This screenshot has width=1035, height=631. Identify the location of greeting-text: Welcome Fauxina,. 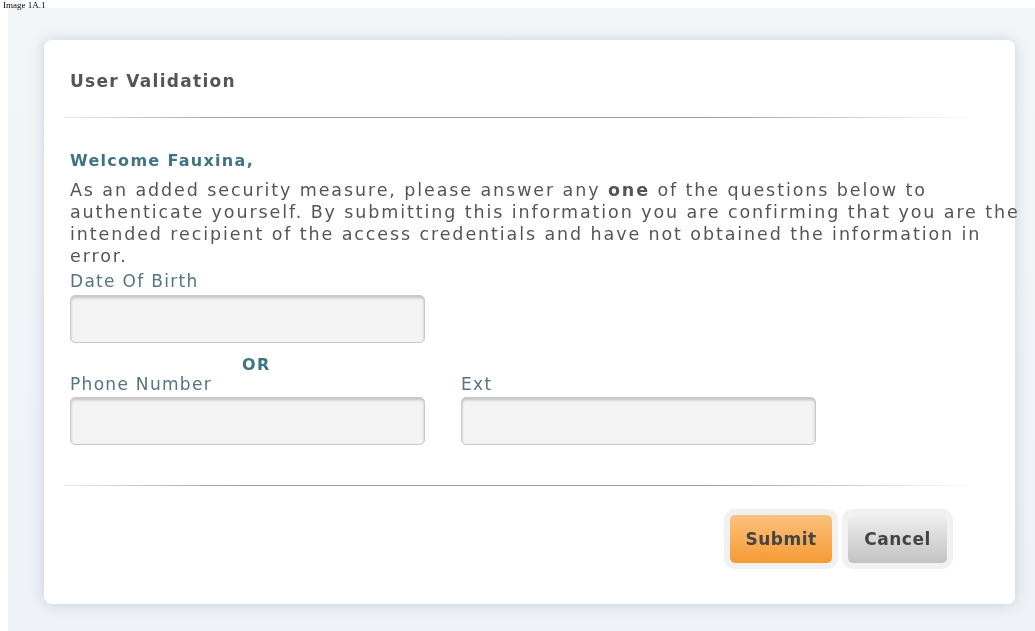
(162, 160).